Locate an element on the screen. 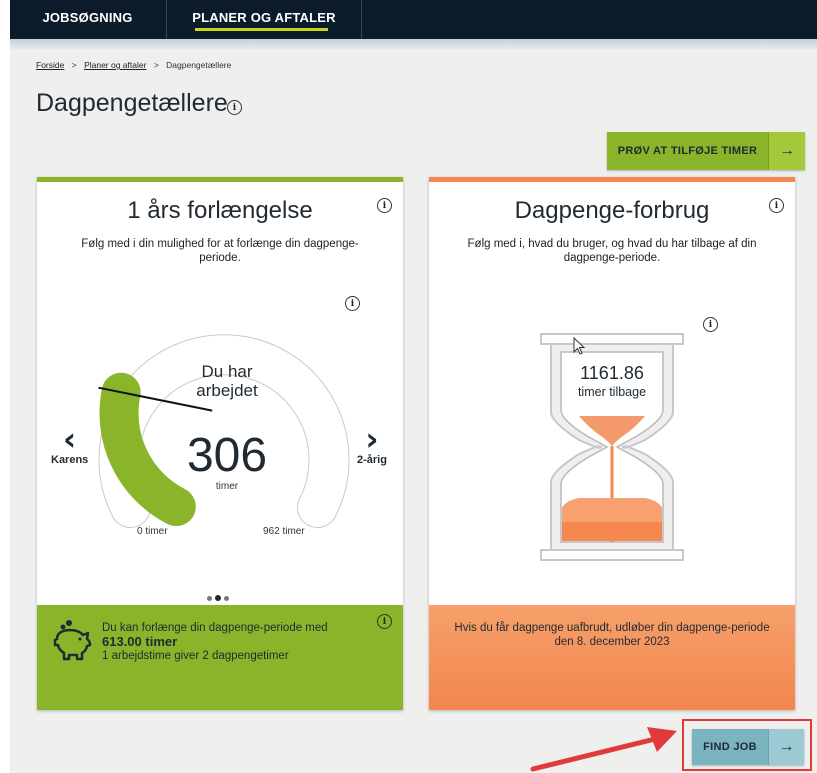  prev-counter-button: ‹ Karens is located at coordinates (70, 443).